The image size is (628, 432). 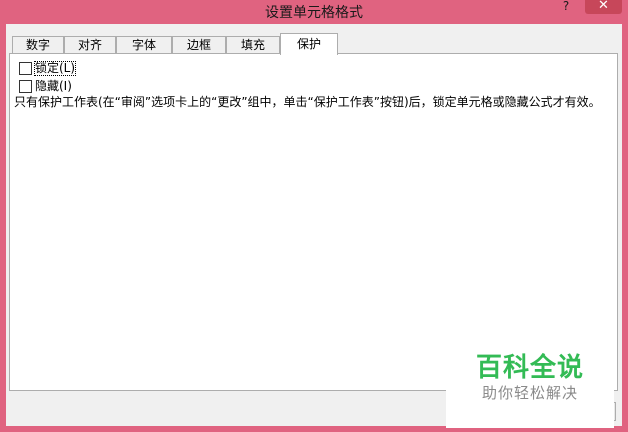 What do you see at coordinates (144, 45) in the screenshot?
I see `tab-font: 字体` at bounding box center [144, 45].